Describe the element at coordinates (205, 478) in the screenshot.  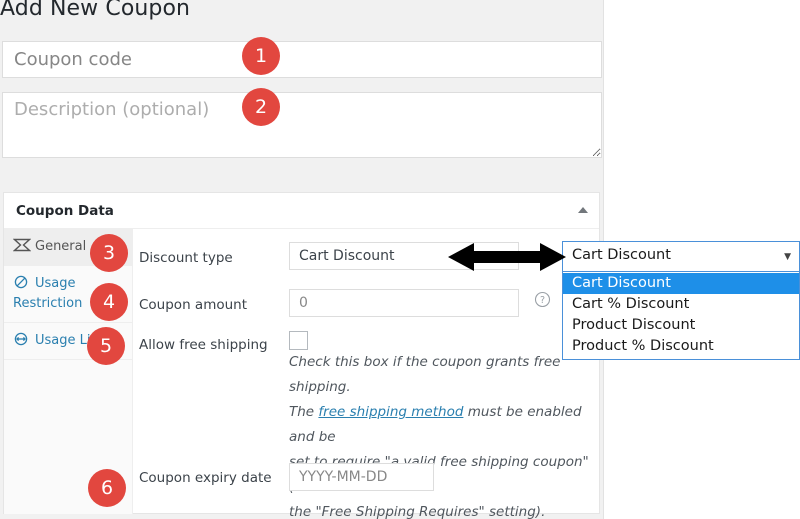
I see `coupon-expiry-date-label: Coupon expiry date` at that location.